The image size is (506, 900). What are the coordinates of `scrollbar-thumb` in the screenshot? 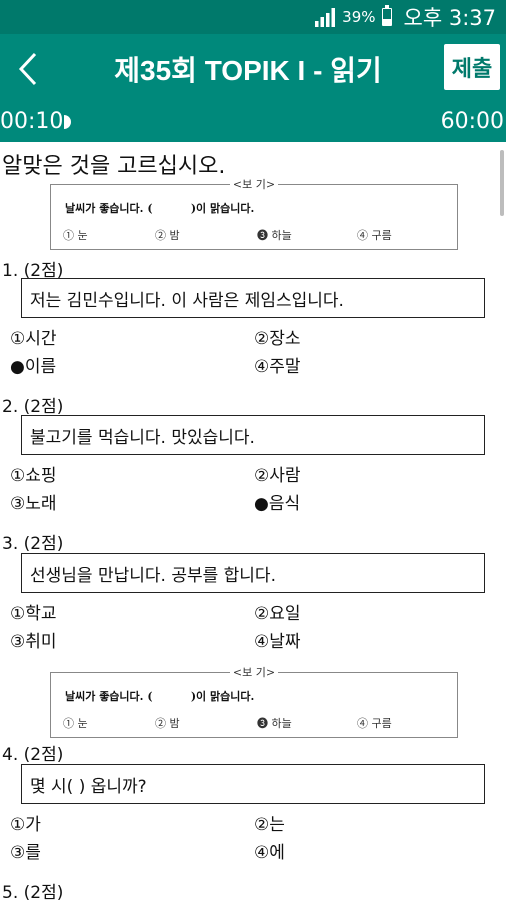 It's located at (502, 183).